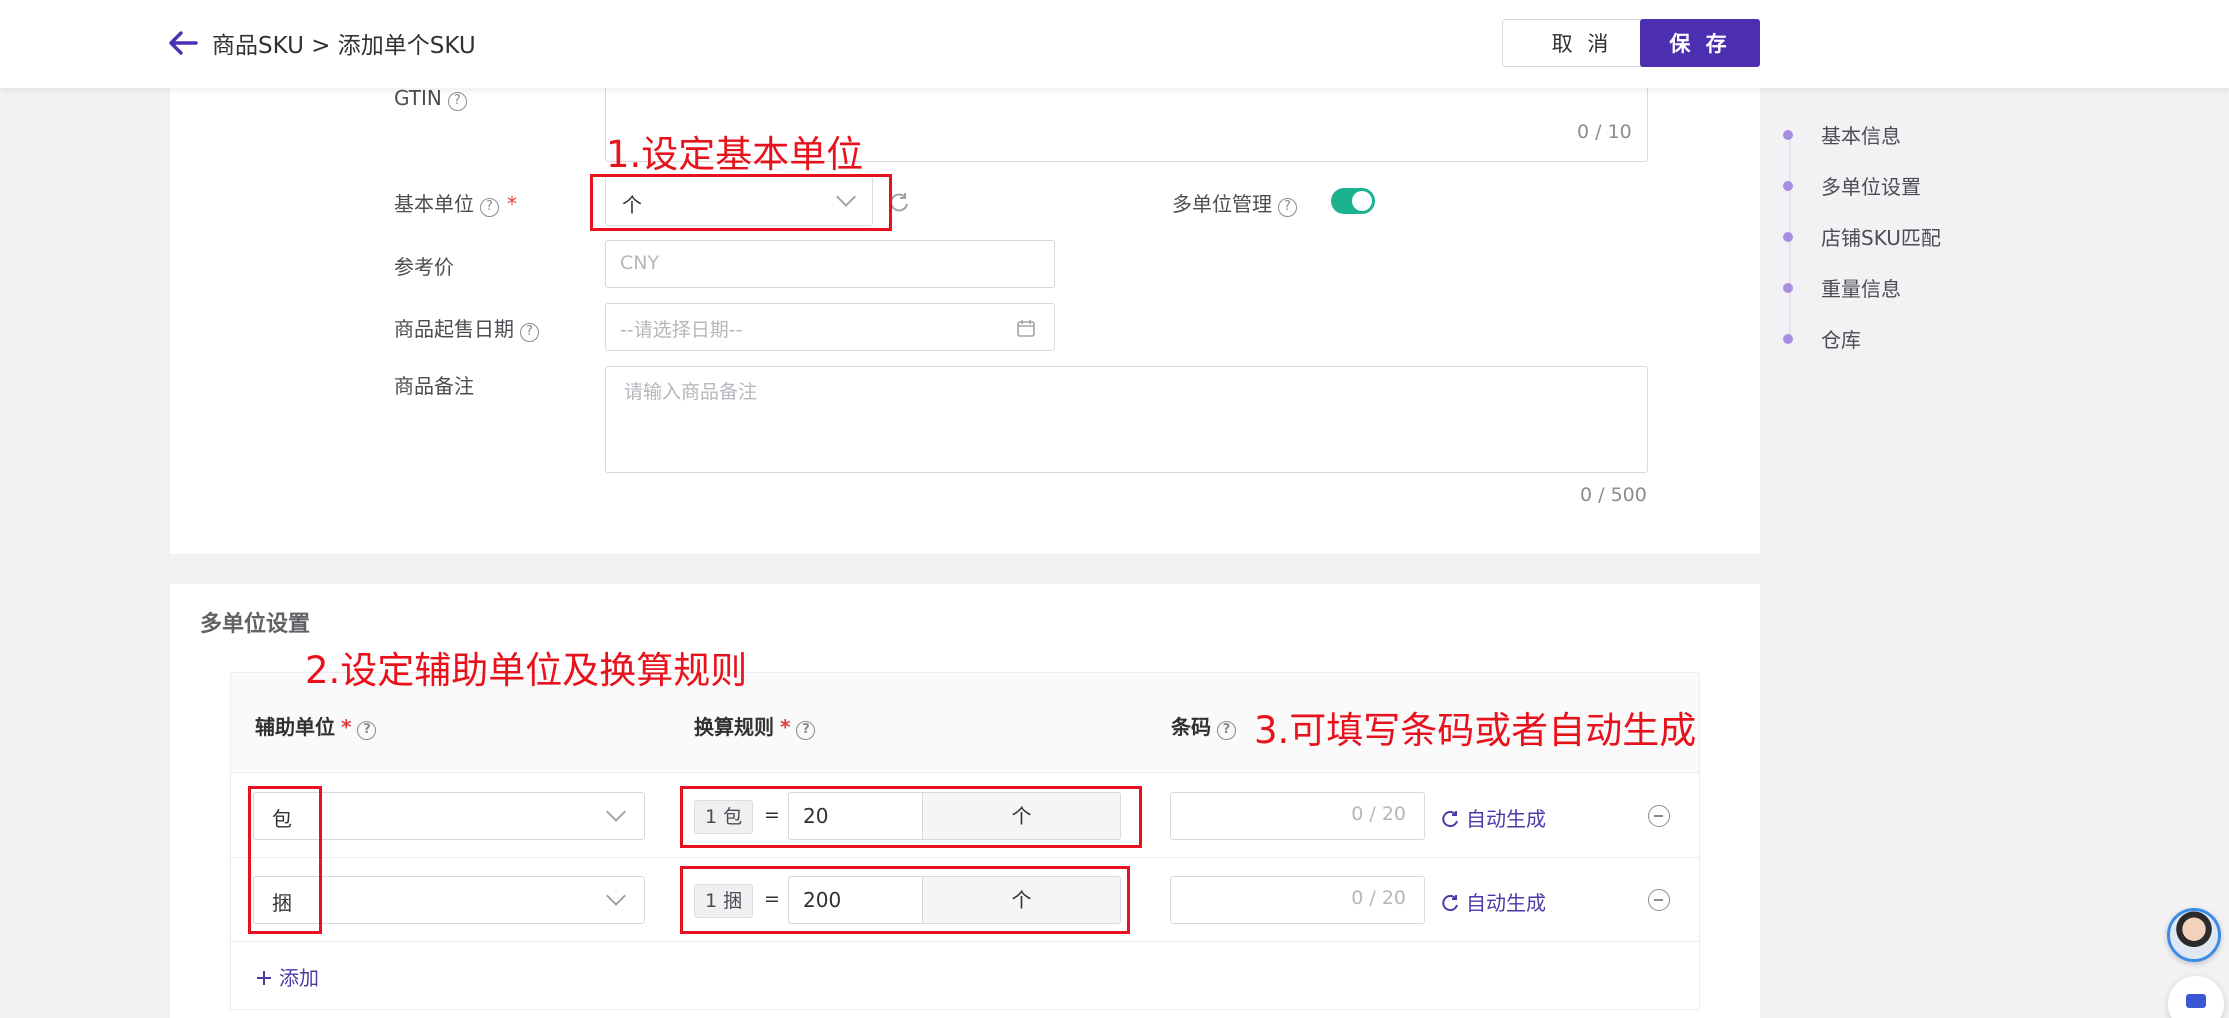 This screenshot has height=1018, width=2229. I want to click on annotation-step2: 2.设定辅助单位及换算规则, so click(526, 670).